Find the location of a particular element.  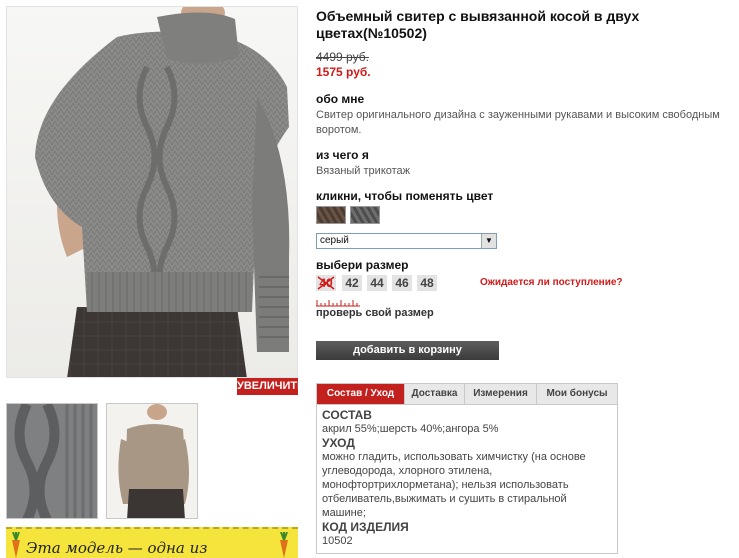

color-swatch-brown is located at coordinates (331, 215).